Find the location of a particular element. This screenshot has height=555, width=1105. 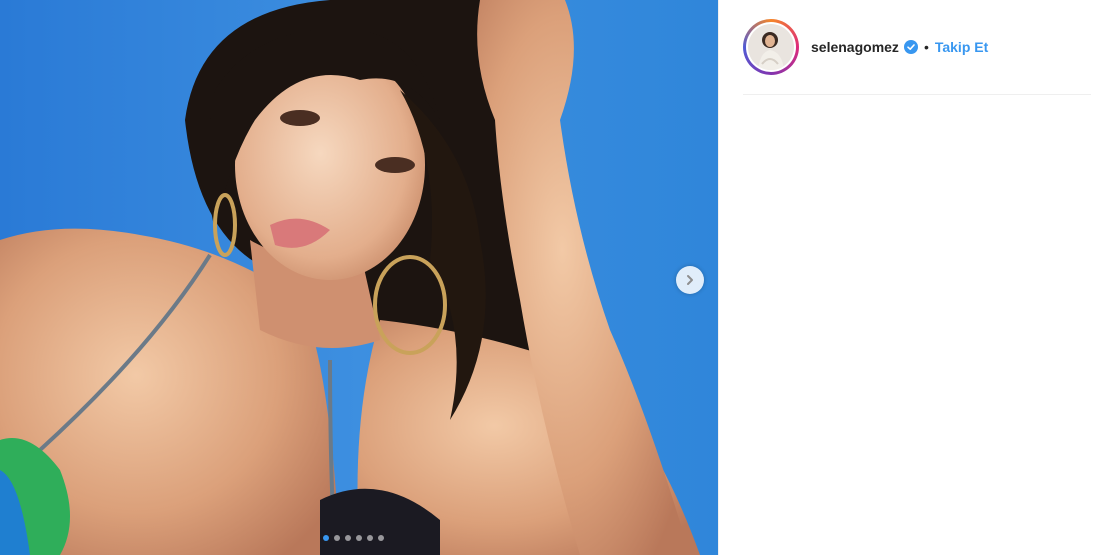

chevron-right-icon is located at coordinates (690, 280).